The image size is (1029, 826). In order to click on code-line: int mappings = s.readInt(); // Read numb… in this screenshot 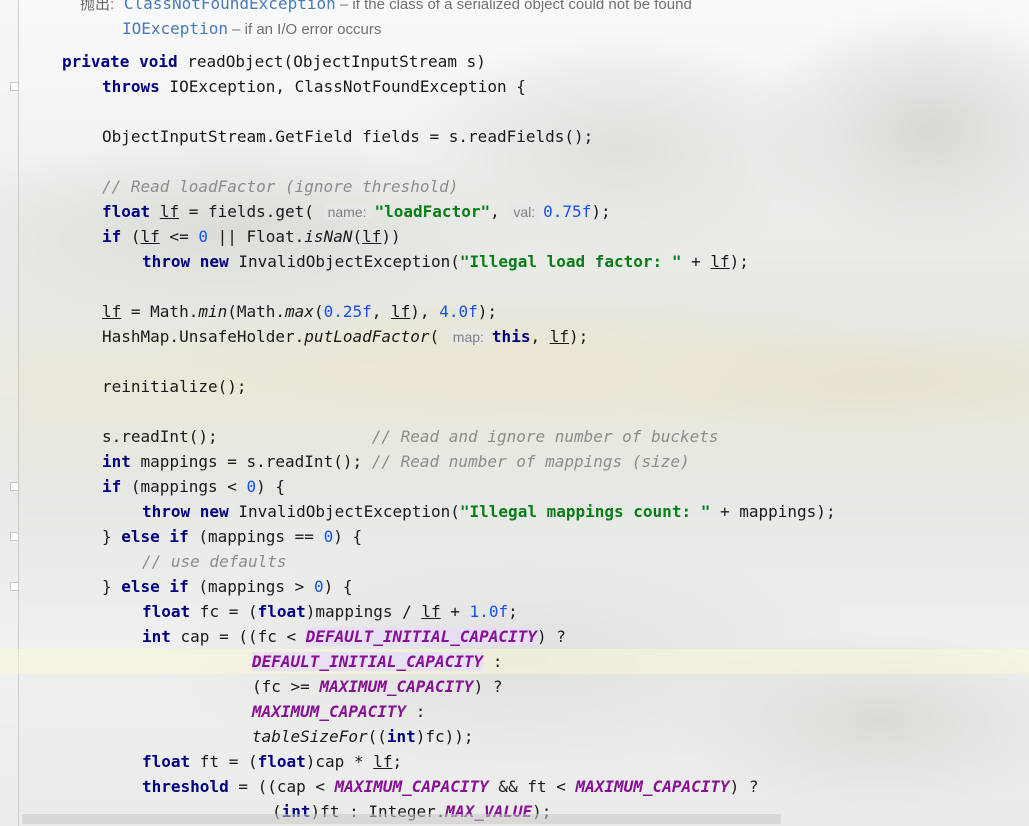, I will do `click(514, 461)`.